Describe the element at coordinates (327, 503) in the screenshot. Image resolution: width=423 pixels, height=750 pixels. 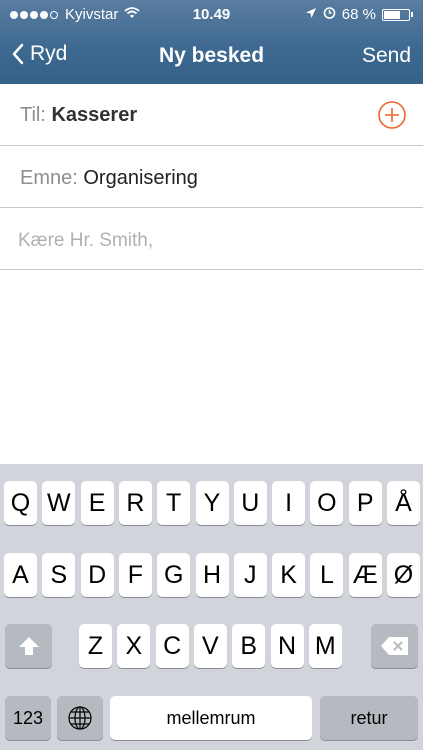
I see `key-o: O` at that location.